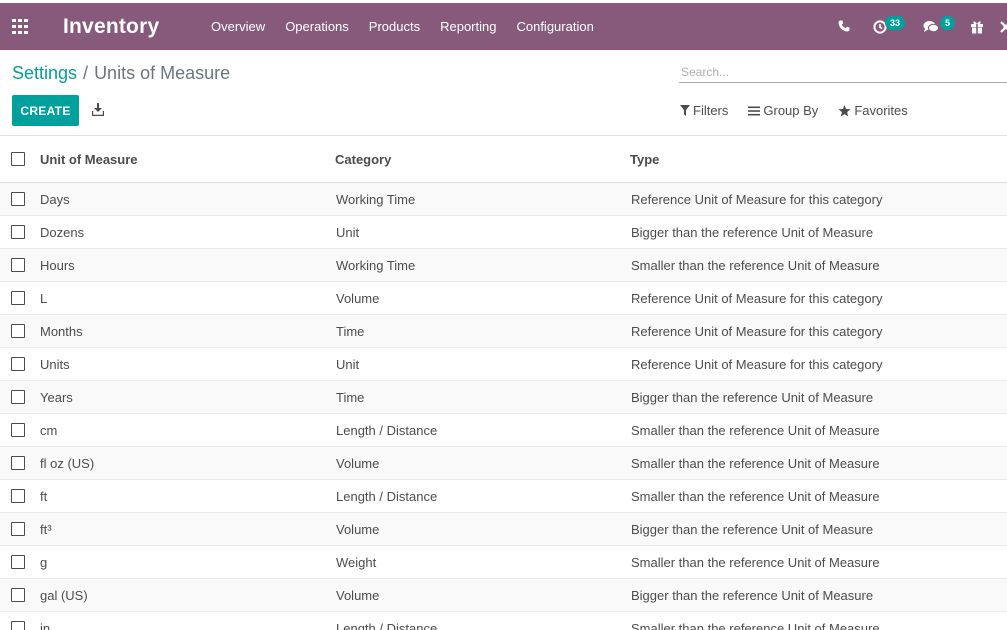 Image resolution: width=1007 pixels, height=630 pixels. What do you see at coordinates (18, 159) in the screenshot?
I see `select-all-checkbox` at bounding box center [18, 159].